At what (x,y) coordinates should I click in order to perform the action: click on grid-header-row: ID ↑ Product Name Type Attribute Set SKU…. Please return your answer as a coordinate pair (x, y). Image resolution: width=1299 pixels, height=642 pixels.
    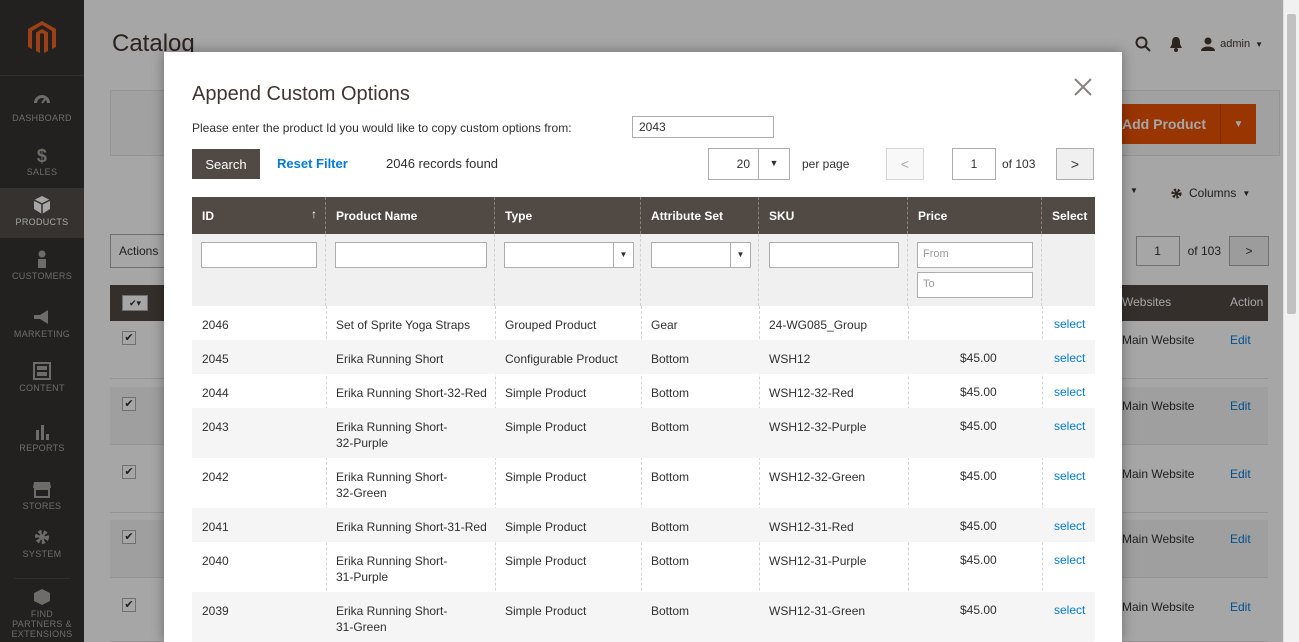
    Looking at the image, I should click on (643, 215).